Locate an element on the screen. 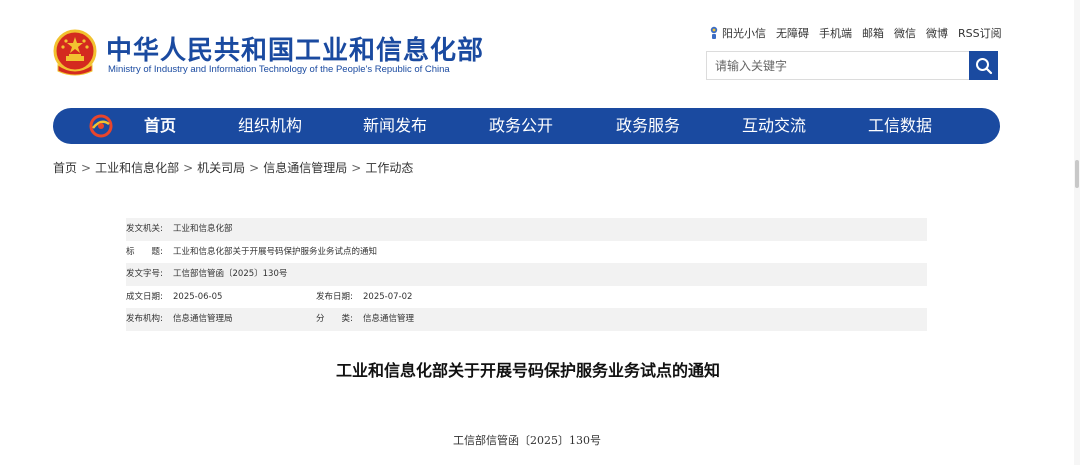 This screenshot has width=1080, height=465. breadcrumb-telecom-bureau: 信息通信管理局 is located at coordinates (305, 168).